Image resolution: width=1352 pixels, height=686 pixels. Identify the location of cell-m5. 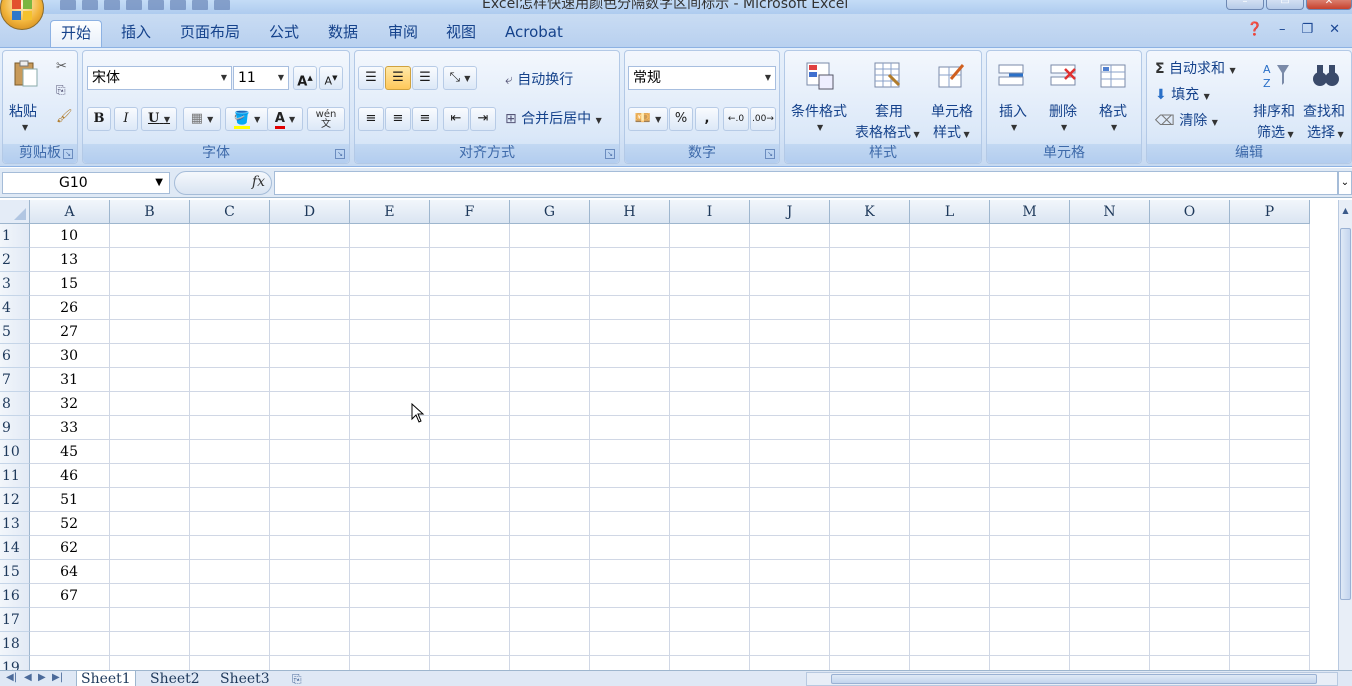
(1030, 332).